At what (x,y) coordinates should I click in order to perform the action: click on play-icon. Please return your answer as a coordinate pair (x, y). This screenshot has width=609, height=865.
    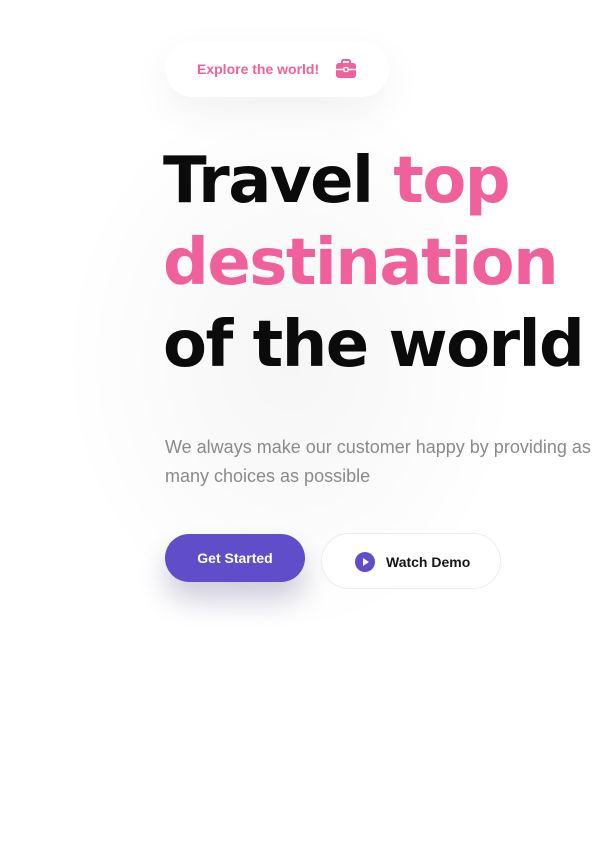
    Looking at the image, I should click on (365, 562).